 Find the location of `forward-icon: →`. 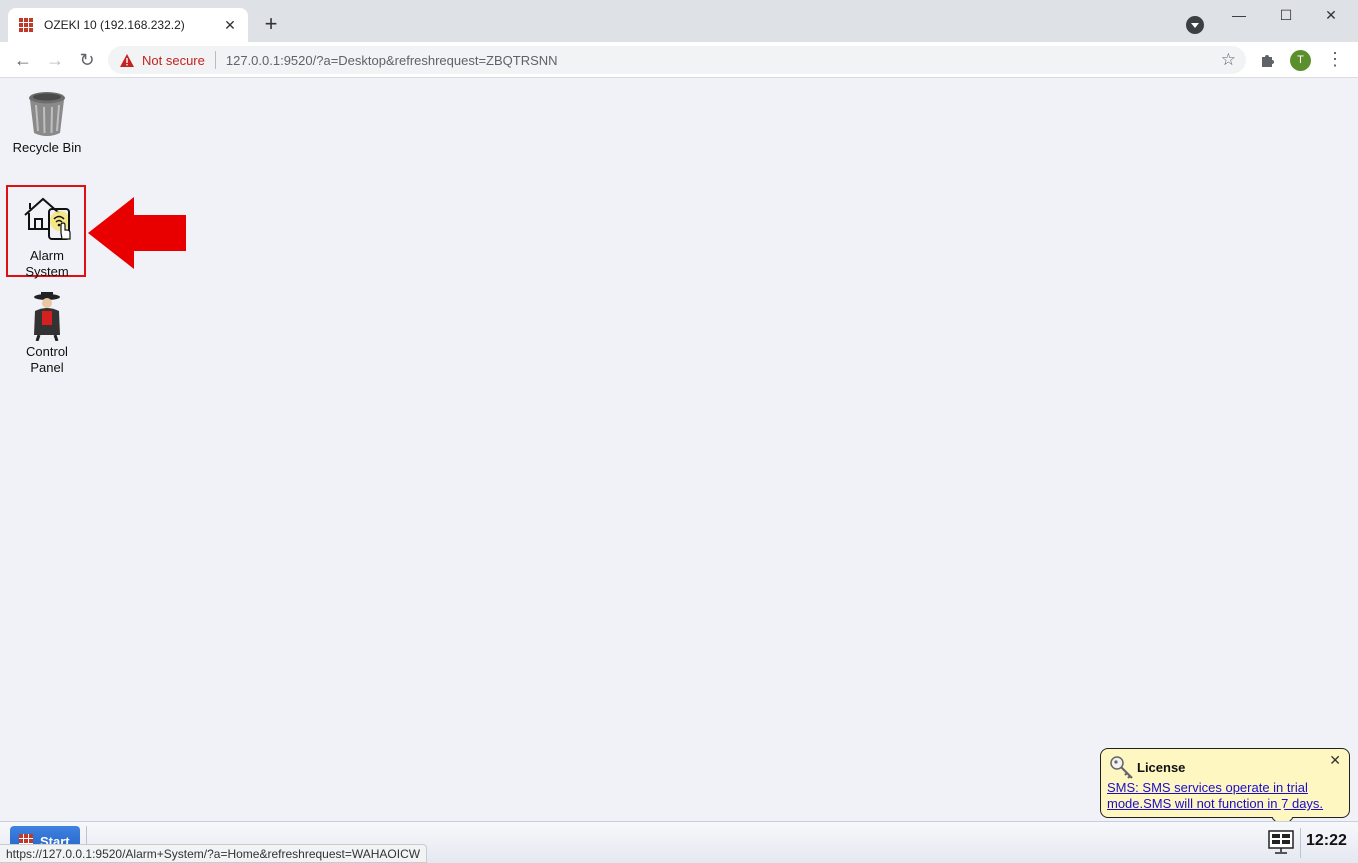

forward-icon: → is located at coordinates (55, 60).